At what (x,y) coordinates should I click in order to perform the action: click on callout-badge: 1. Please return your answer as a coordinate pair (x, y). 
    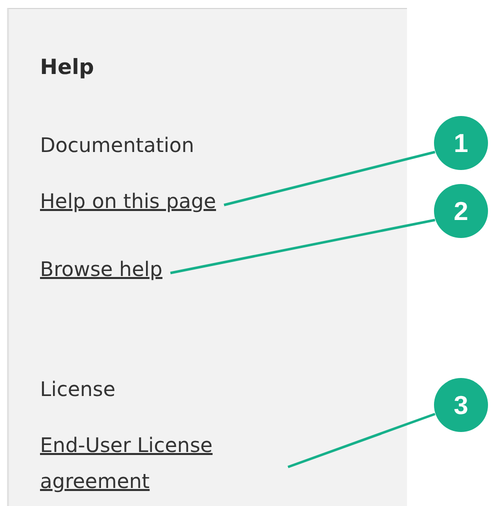
    Looking at the image, I should click on (461, 143).